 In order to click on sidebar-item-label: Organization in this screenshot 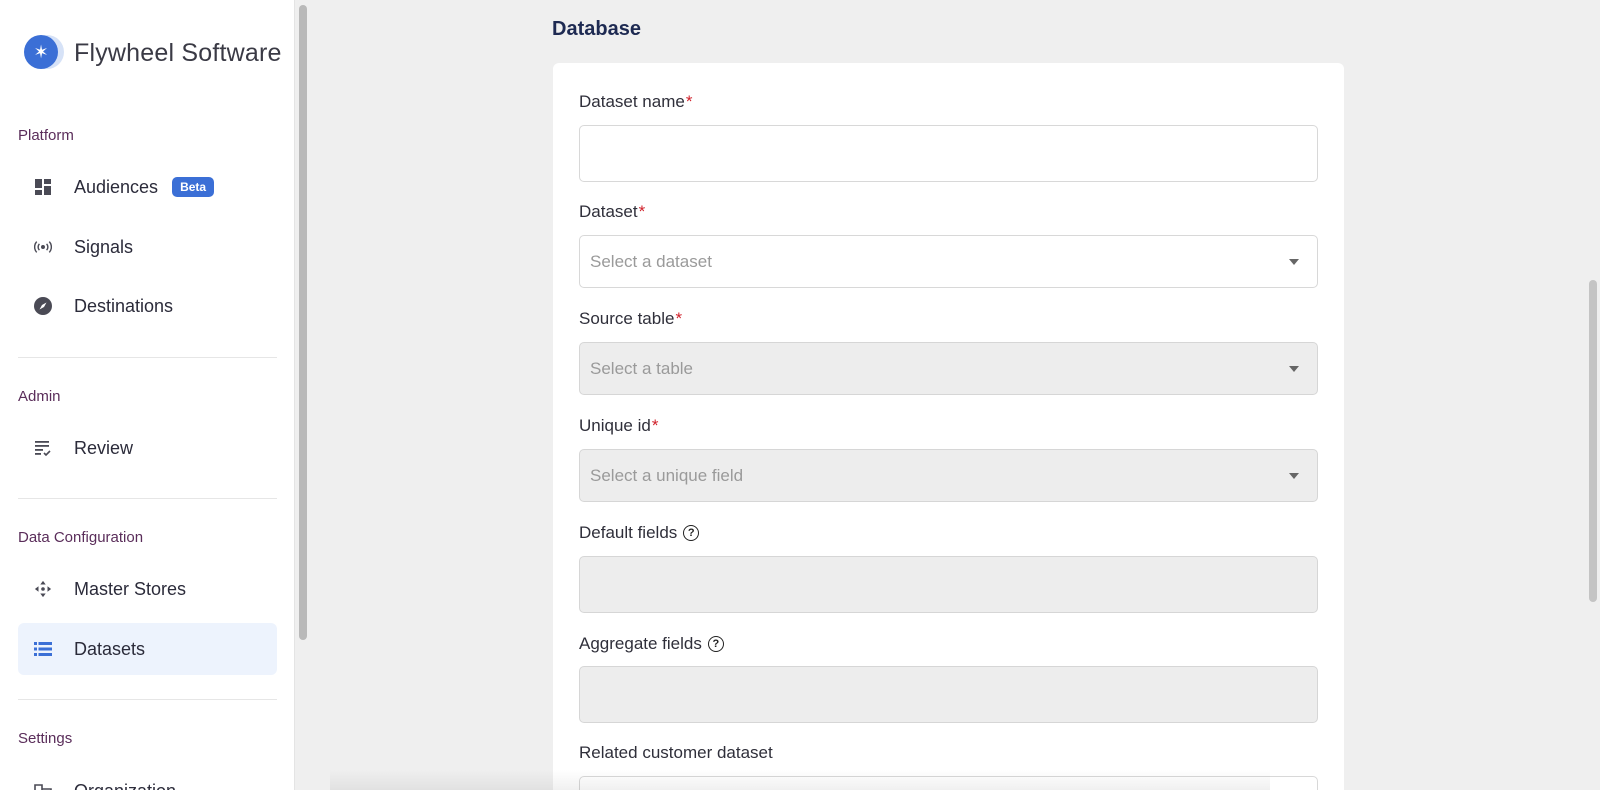, I will do `click(125, 785)`.